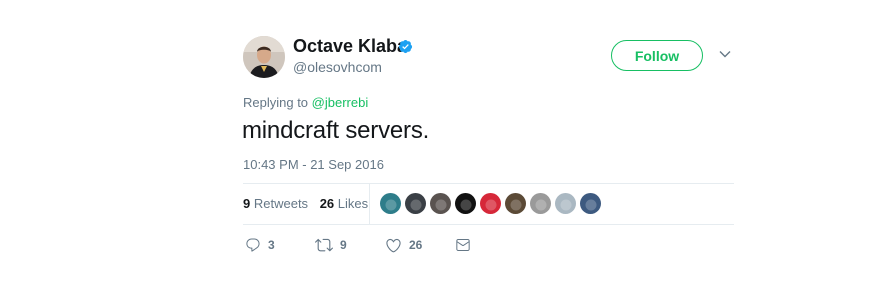 The image size is (896, 306). What do you see at coordinates (309, 203) in the screenshot?
I see `tweet-stats: 9 Retweets 26 Likes` at bounding box center [309, 203].